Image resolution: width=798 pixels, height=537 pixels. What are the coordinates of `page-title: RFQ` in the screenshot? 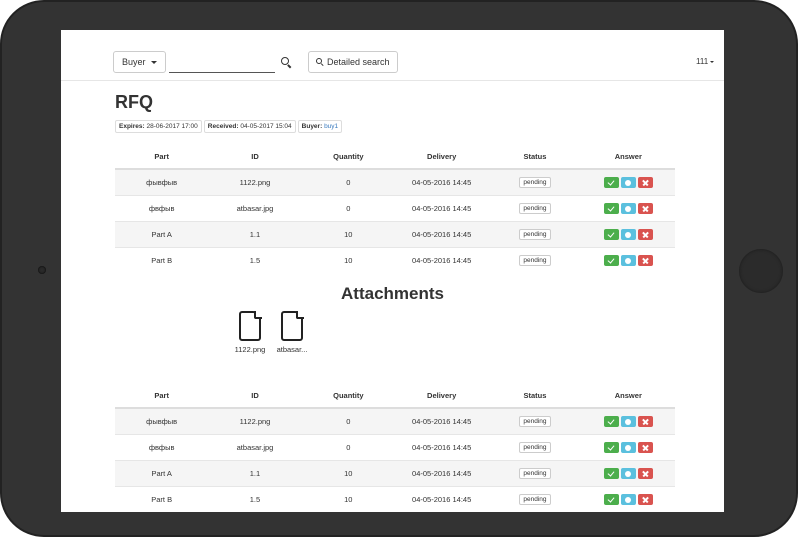 It's located at (134, 102).